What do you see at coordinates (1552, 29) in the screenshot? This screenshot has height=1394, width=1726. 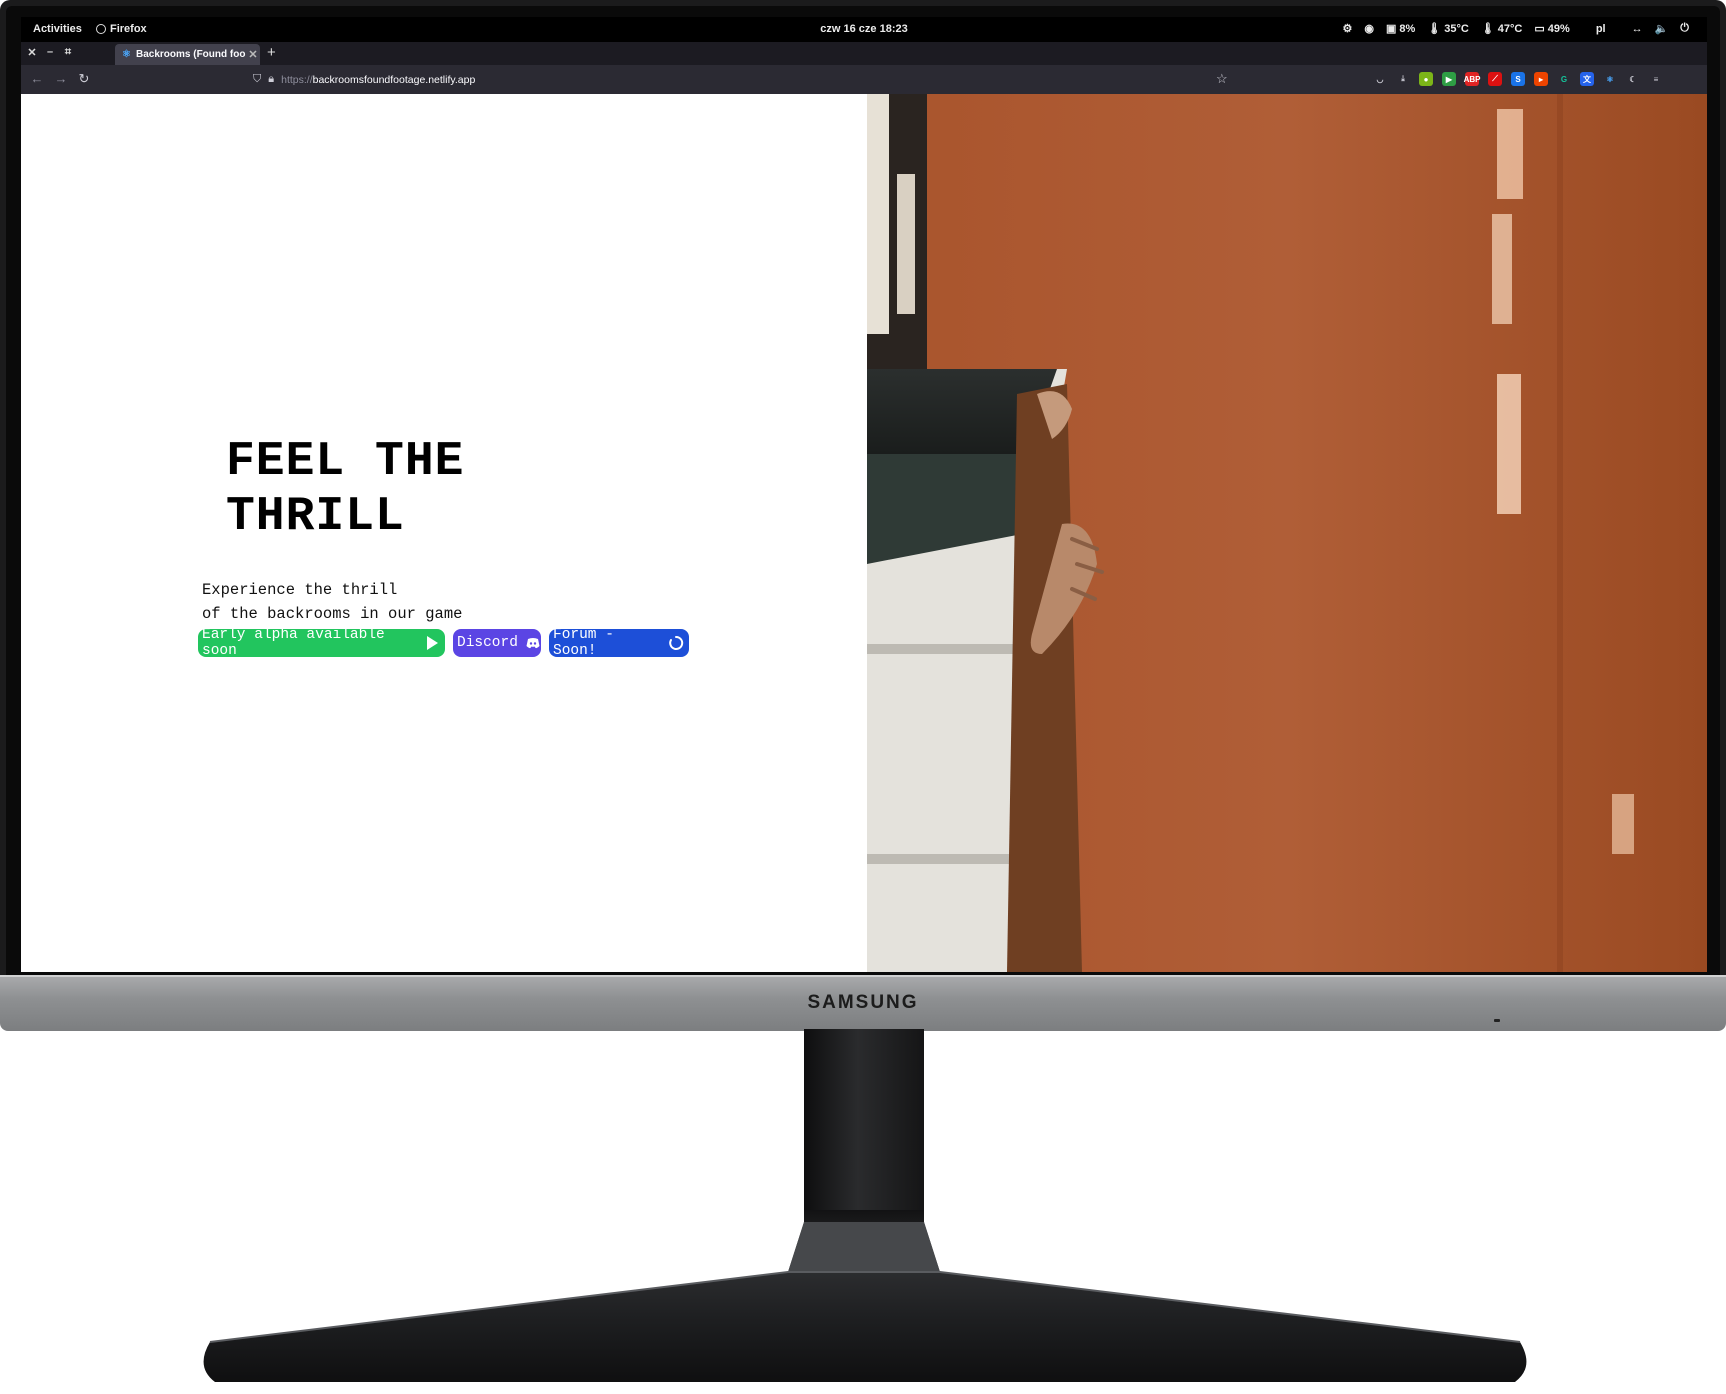 I see `battery-indicator: ▭ 49%` at bounding box center [1552, 29].